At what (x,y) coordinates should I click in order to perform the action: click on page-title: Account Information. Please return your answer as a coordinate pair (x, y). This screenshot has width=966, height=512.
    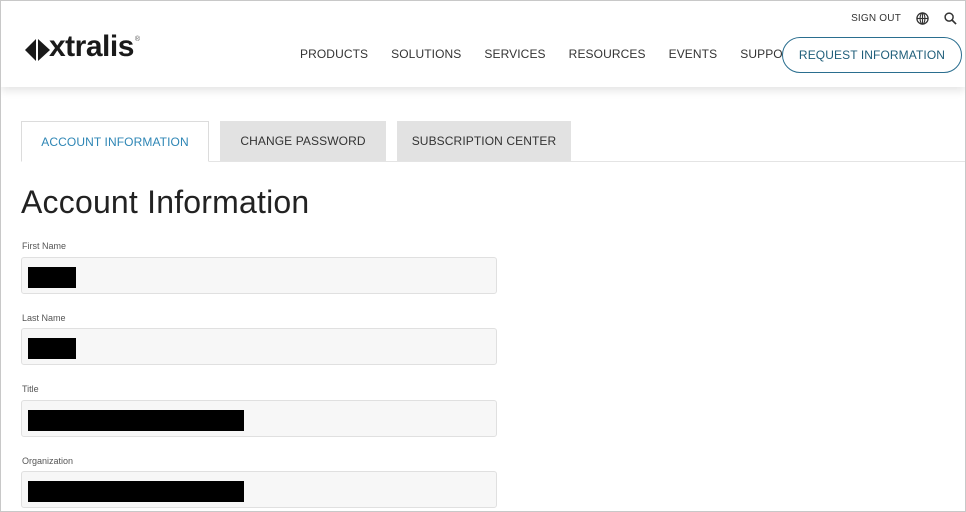
    Looking at the image, I should click on (165, 202).